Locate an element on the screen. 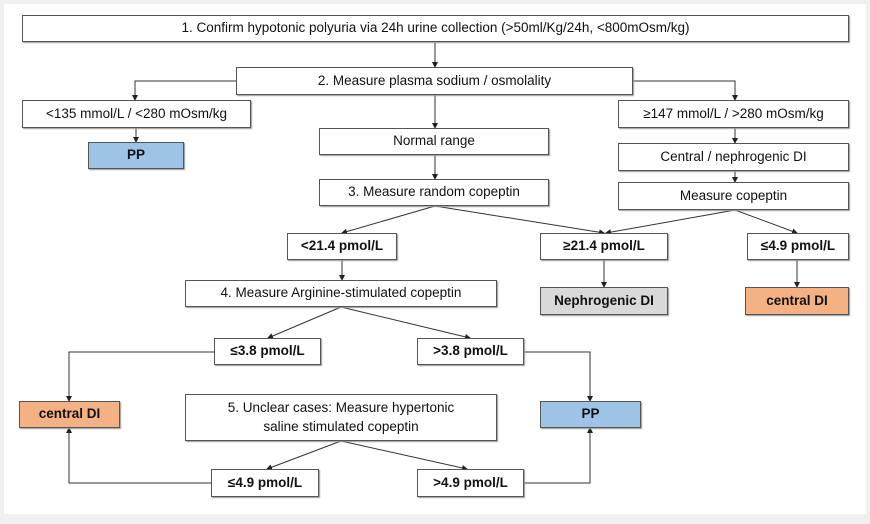  arrow-4-le38 is located at coordinates (304, 322).